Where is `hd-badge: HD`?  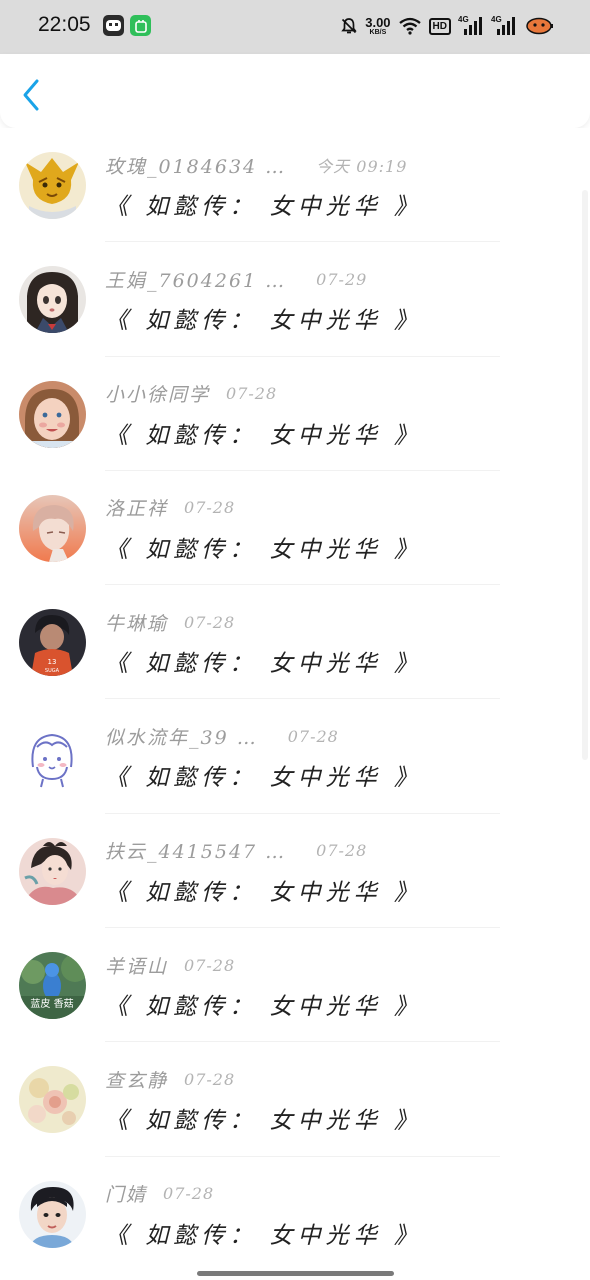
hd-badge: HD is located at coordinates (439, 26).